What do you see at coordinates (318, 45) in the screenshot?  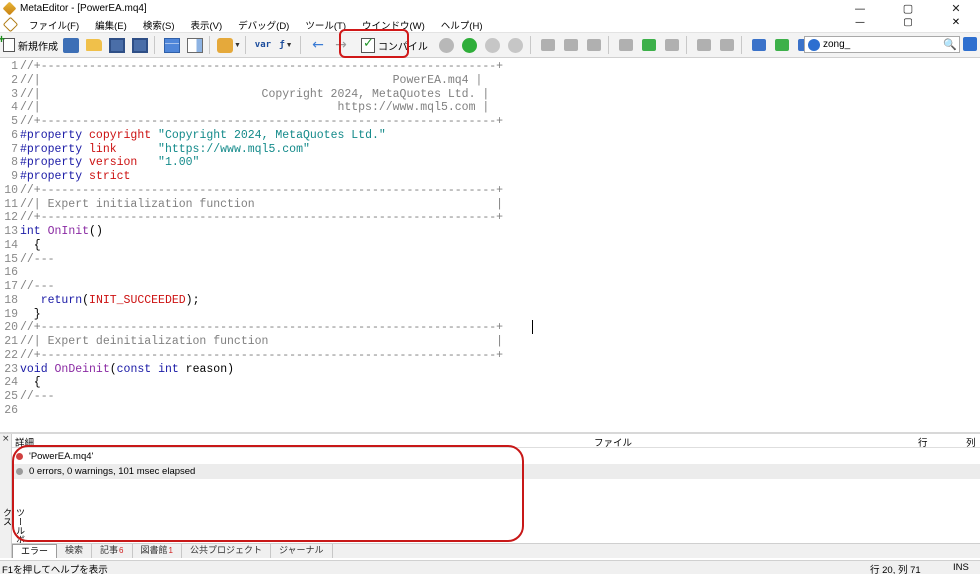 I see `back-button: ←` at bounding box center [318, 45].